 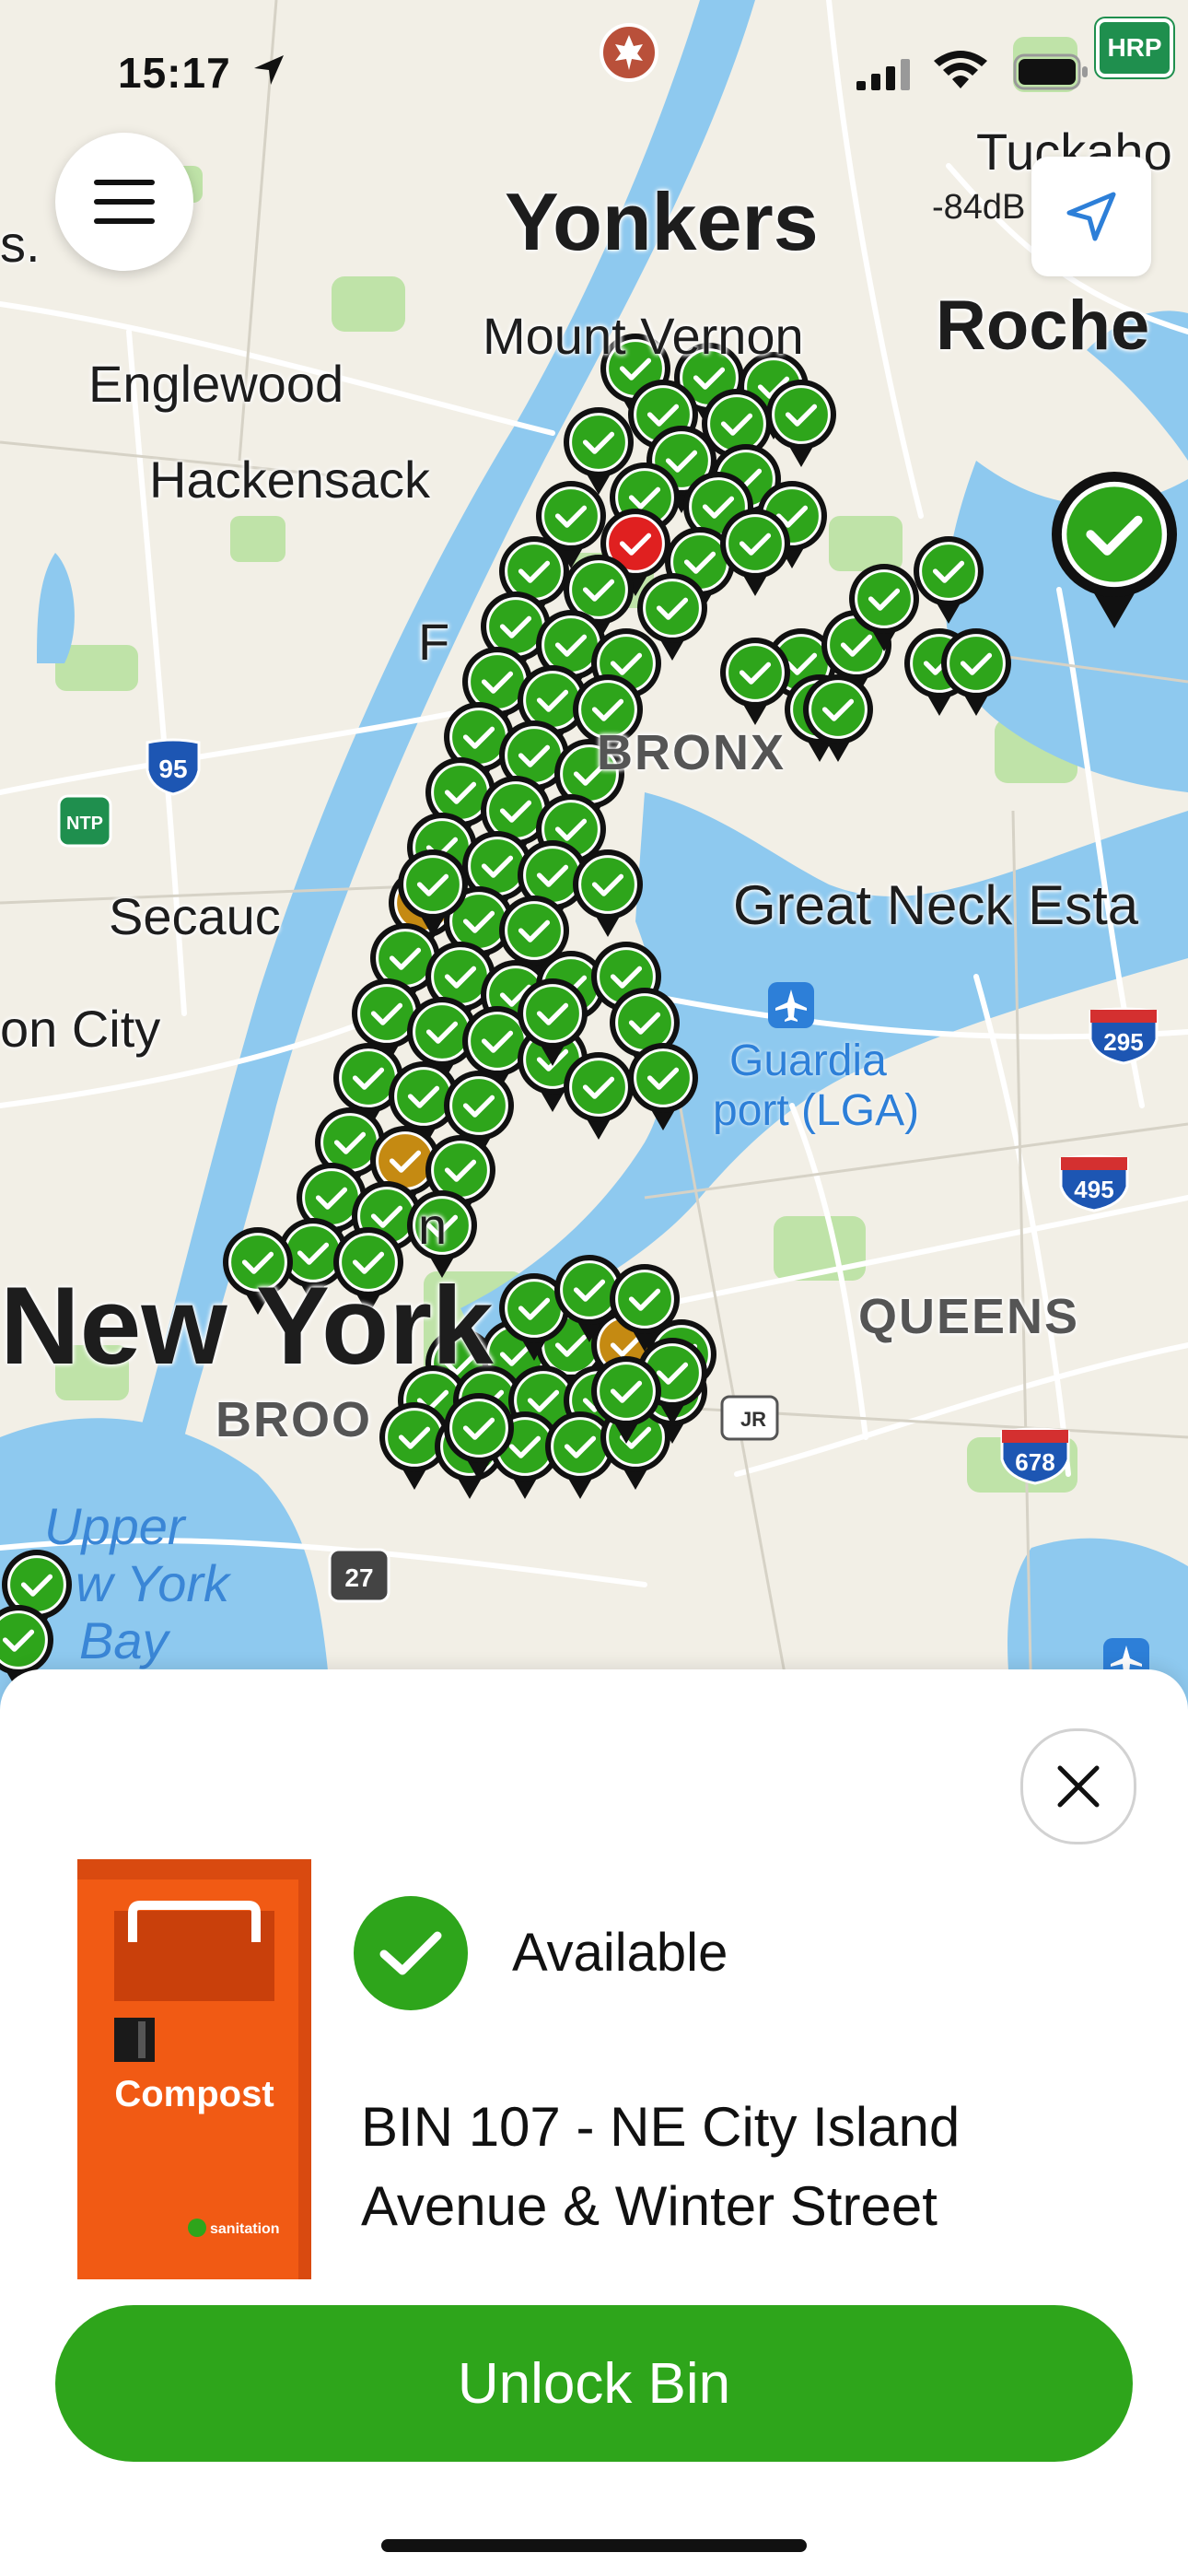 What do you see at coordinates (290, 480) in the screenshot?
I see `label-hackensack: Hackensack` at bounding box center [290, 480].